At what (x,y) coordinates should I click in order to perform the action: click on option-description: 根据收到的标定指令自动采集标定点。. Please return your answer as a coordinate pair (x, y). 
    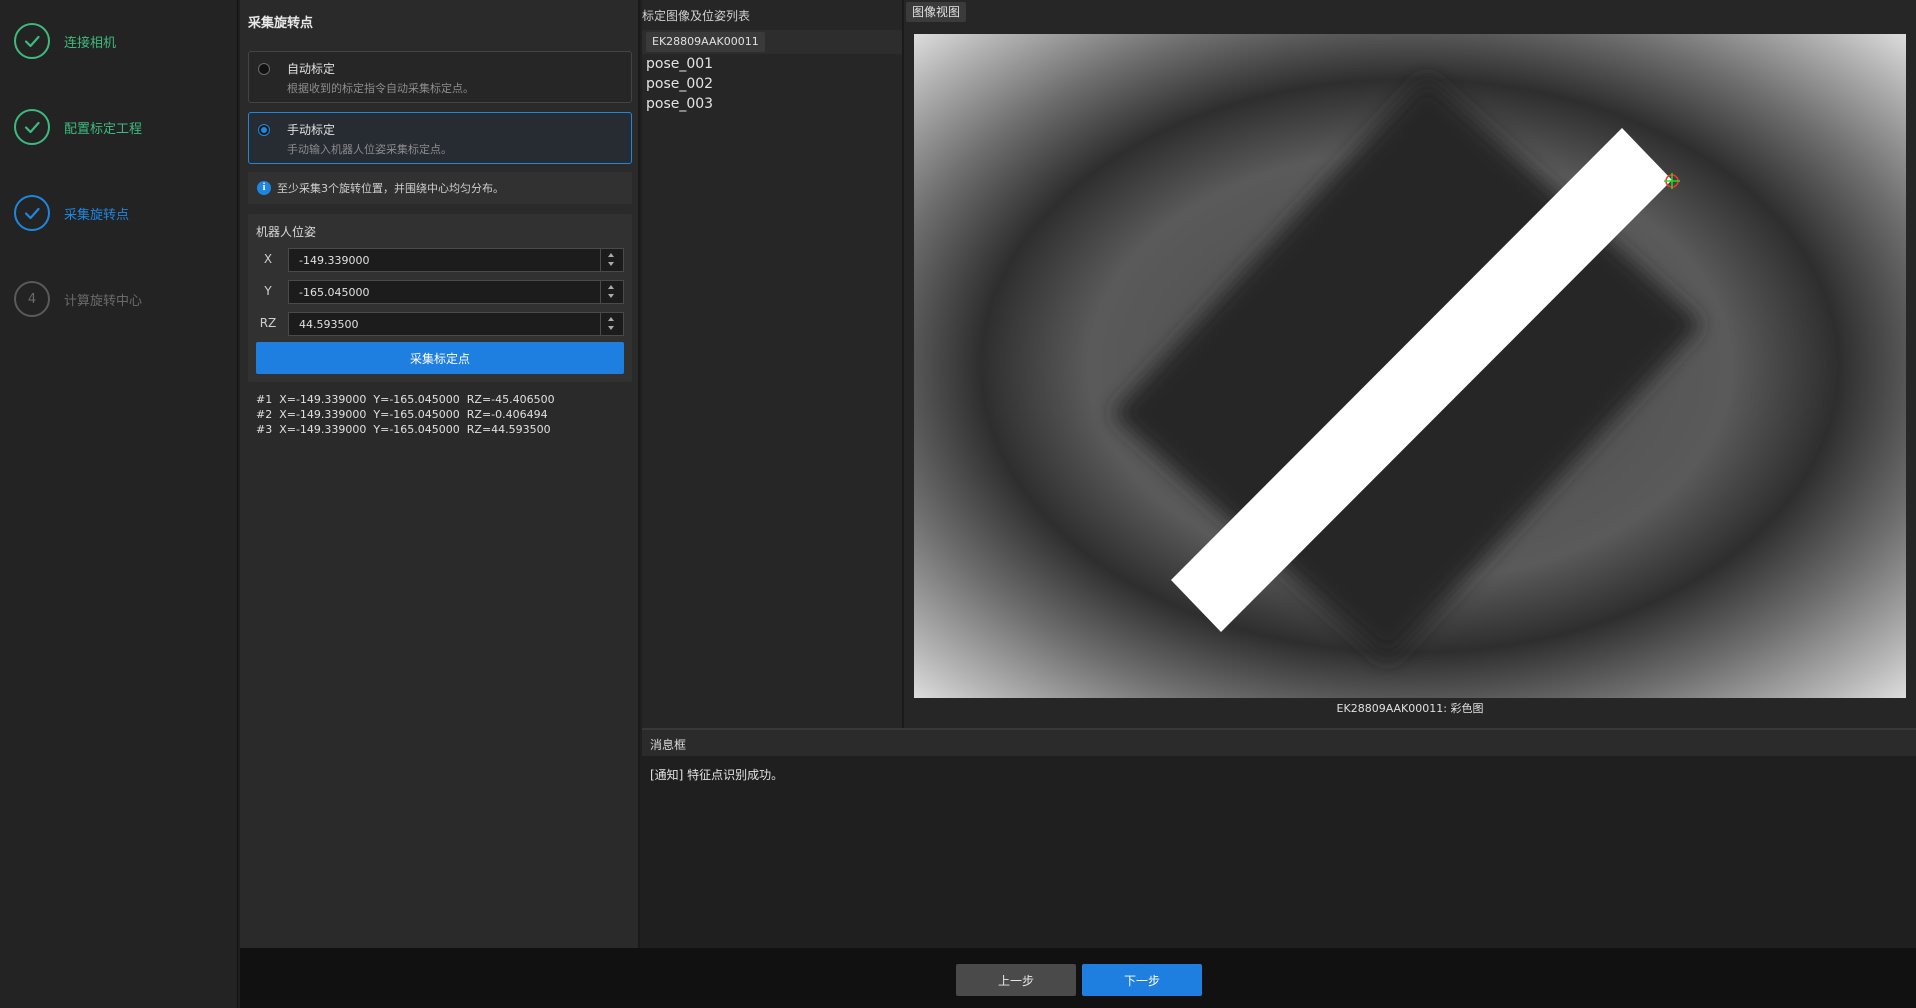
    Looking at the image, I should click on (380, 88).